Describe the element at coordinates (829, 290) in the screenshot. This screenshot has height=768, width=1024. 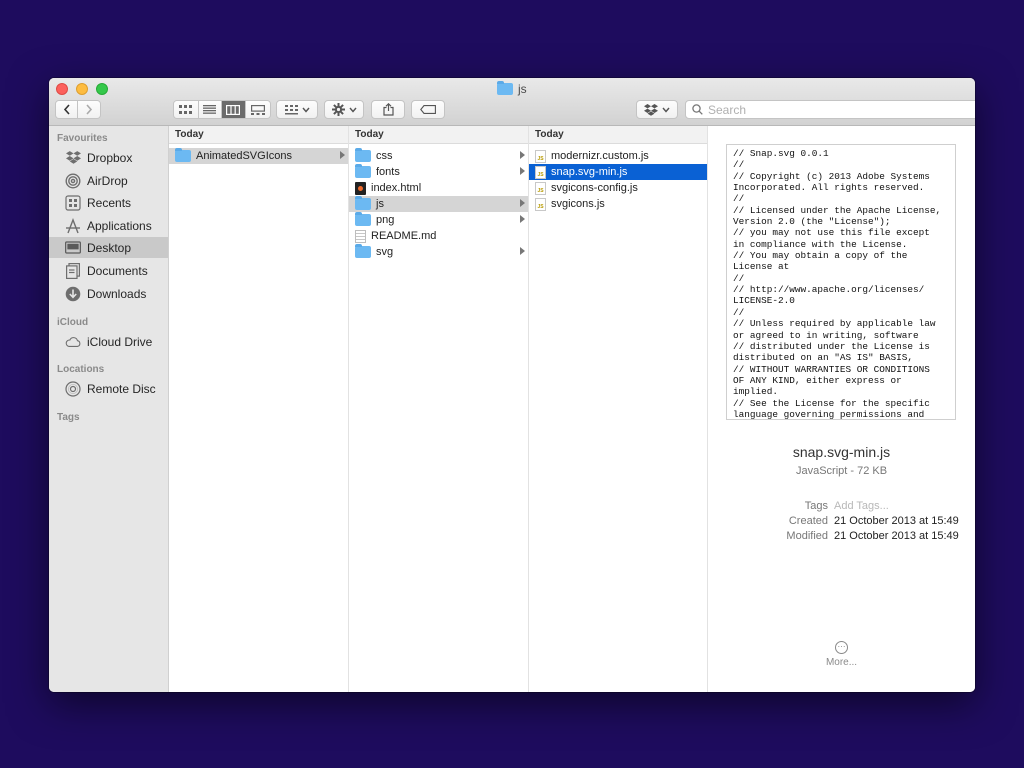
I see `code-line: // http://www.apache.org/licenses/` at that location.